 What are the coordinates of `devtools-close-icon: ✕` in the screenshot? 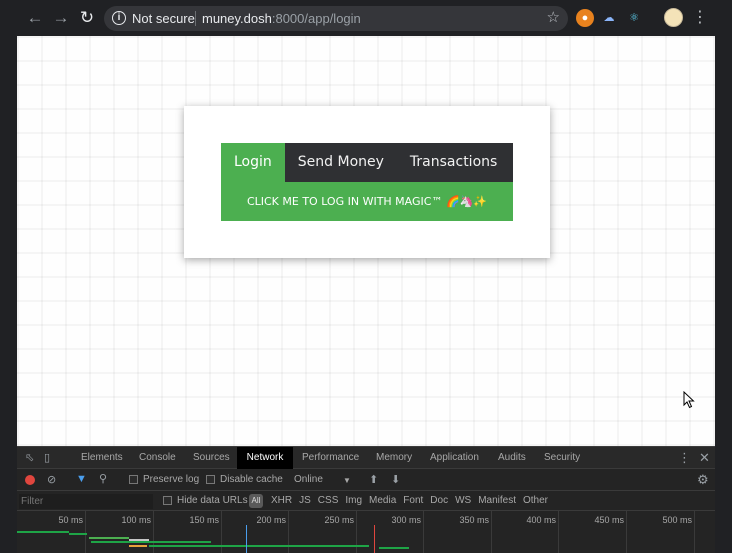 It's located at (704, 458).